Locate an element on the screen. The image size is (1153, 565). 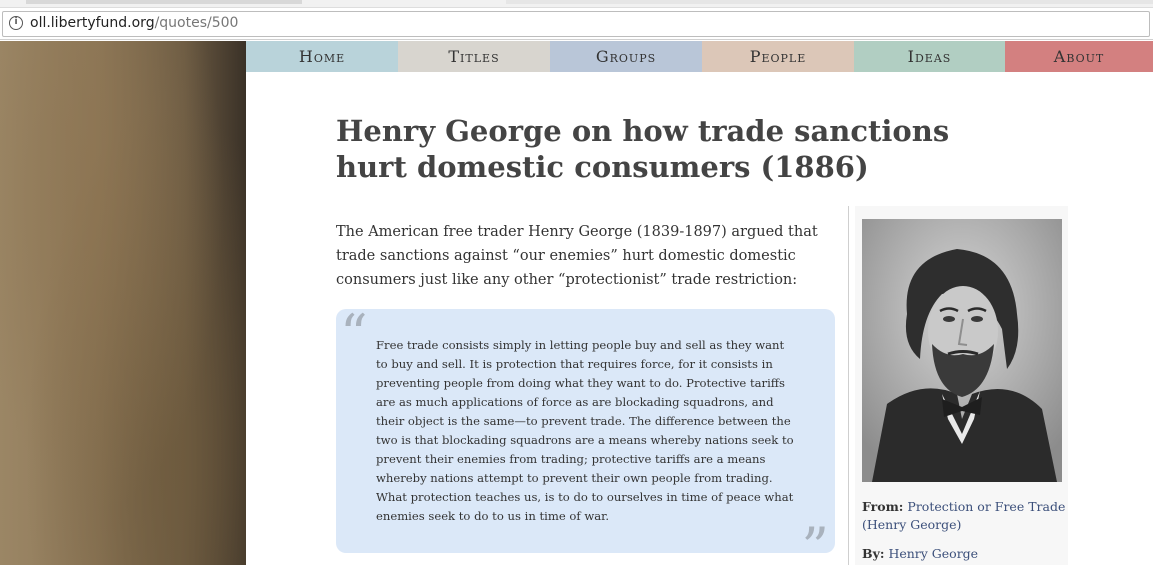
portrait-image is located at coordinates (962, 350).